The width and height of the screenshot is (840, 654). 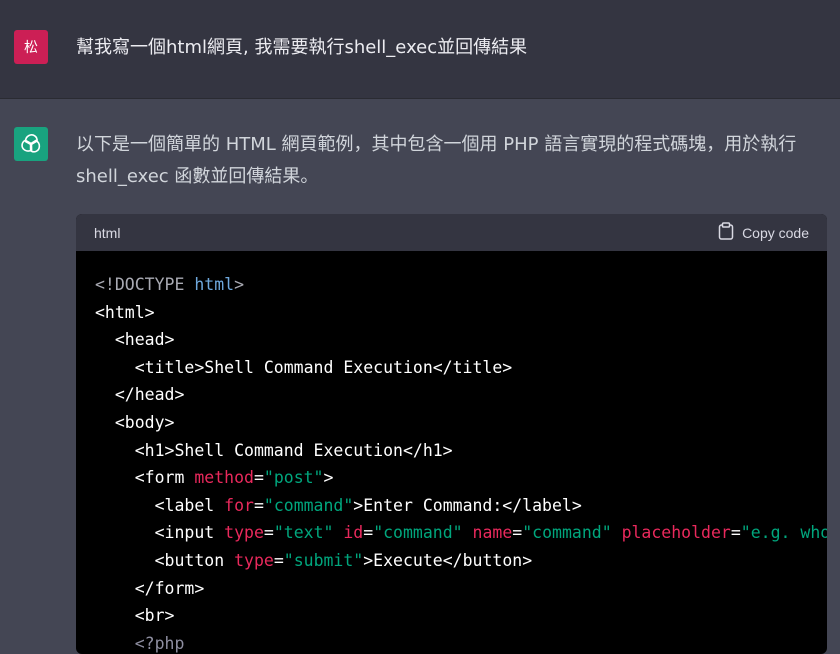 I want to click on code-line: <h1>Shell Command Execution</h1>, so click(x=461, y=451).